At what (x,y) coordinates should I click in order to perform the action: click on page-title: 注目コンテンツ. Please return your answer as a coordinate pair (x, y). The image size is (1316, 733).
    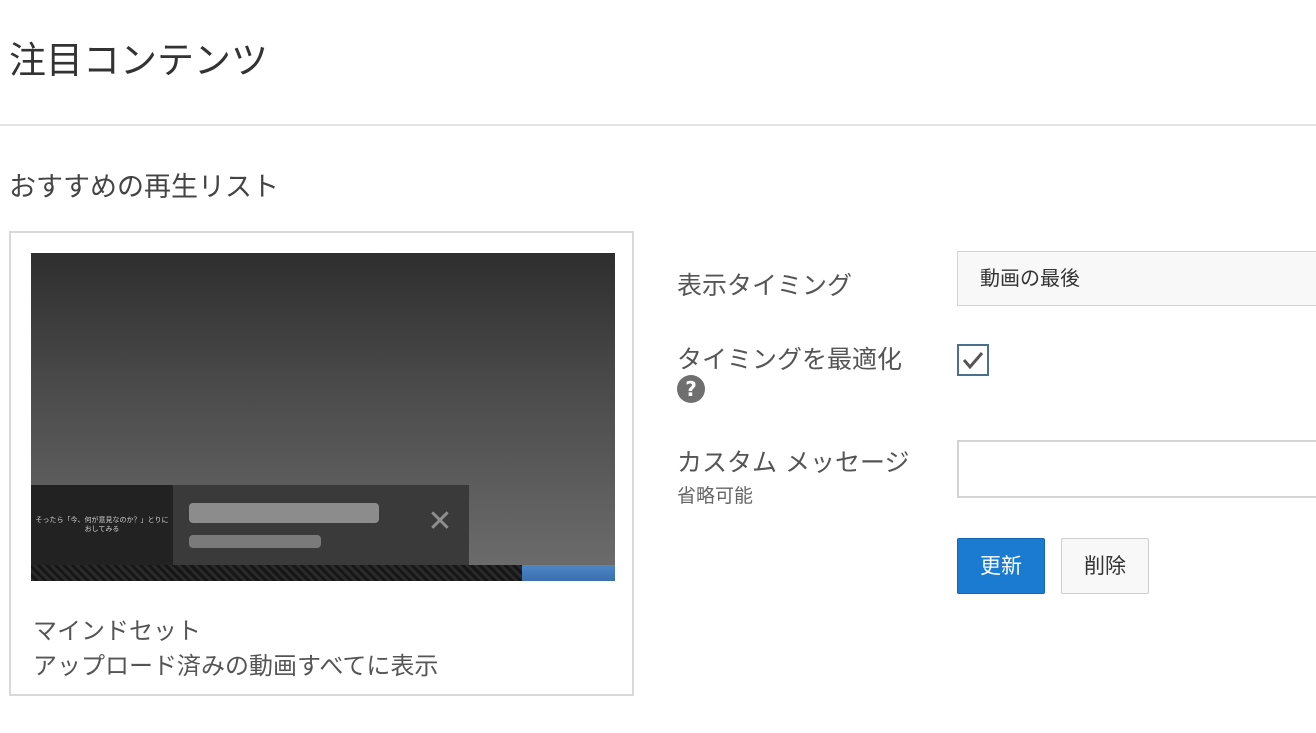
    Looking at the image, I should click on (138, 60).